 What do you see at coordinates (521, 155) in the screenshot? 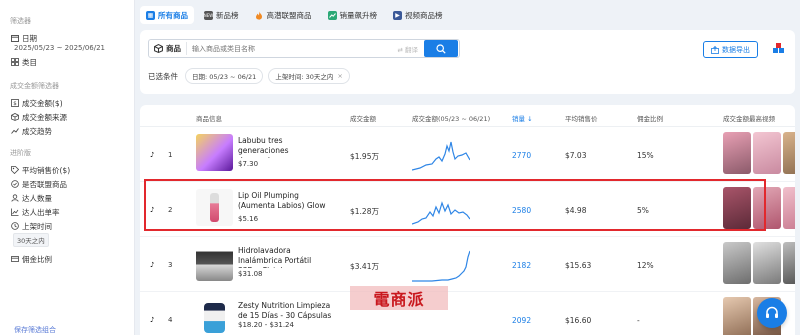
I see `sales-value: 2770` at bounding box center [521, 155].